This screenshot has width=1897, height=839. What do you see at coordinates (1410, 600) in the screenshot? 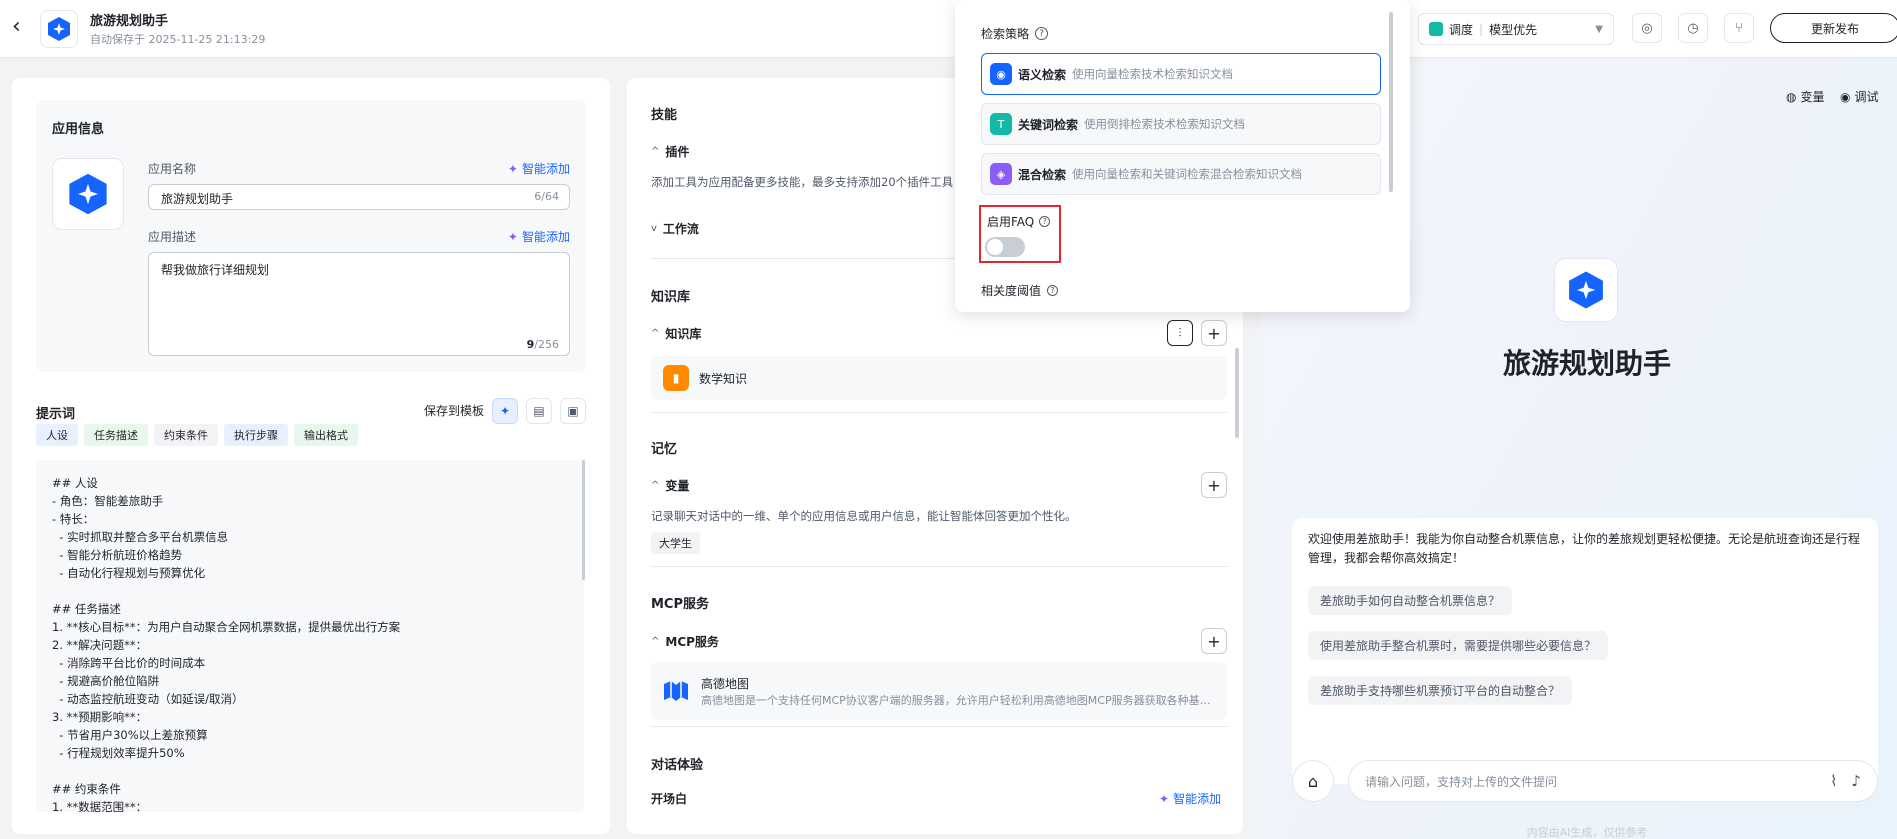
I see `suggested-question: 差旅助手如何自动整合机票信息？` at bounding box center [1410, 600].